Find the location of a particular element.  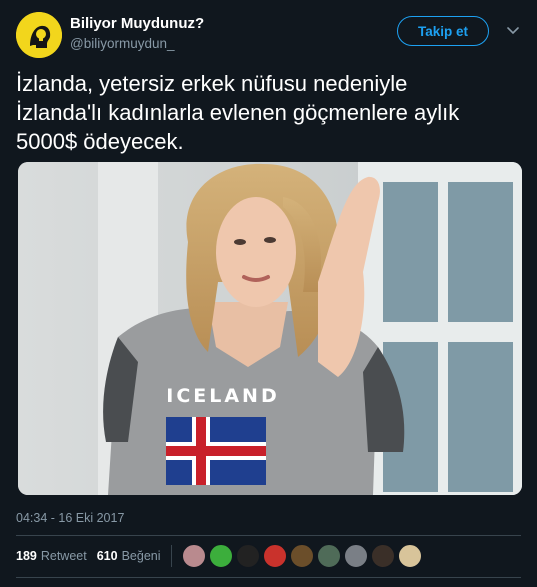

tweet-line: 5000$ ödeyecek. is located at coordinates (100, 141).